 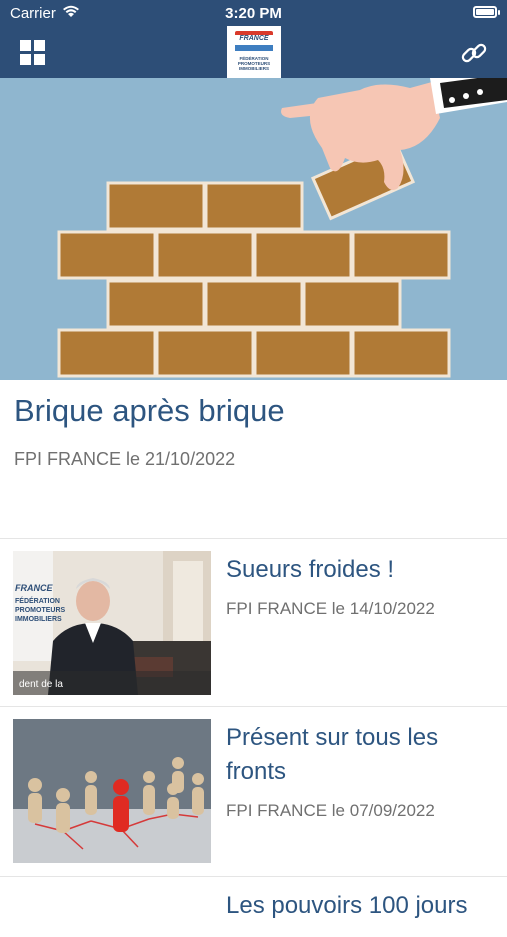 I want to click on fpi-logo: FRANCE FÉDÉRATION PROMOTEURS IMMOBILIERS, so click(x=254, y=52).